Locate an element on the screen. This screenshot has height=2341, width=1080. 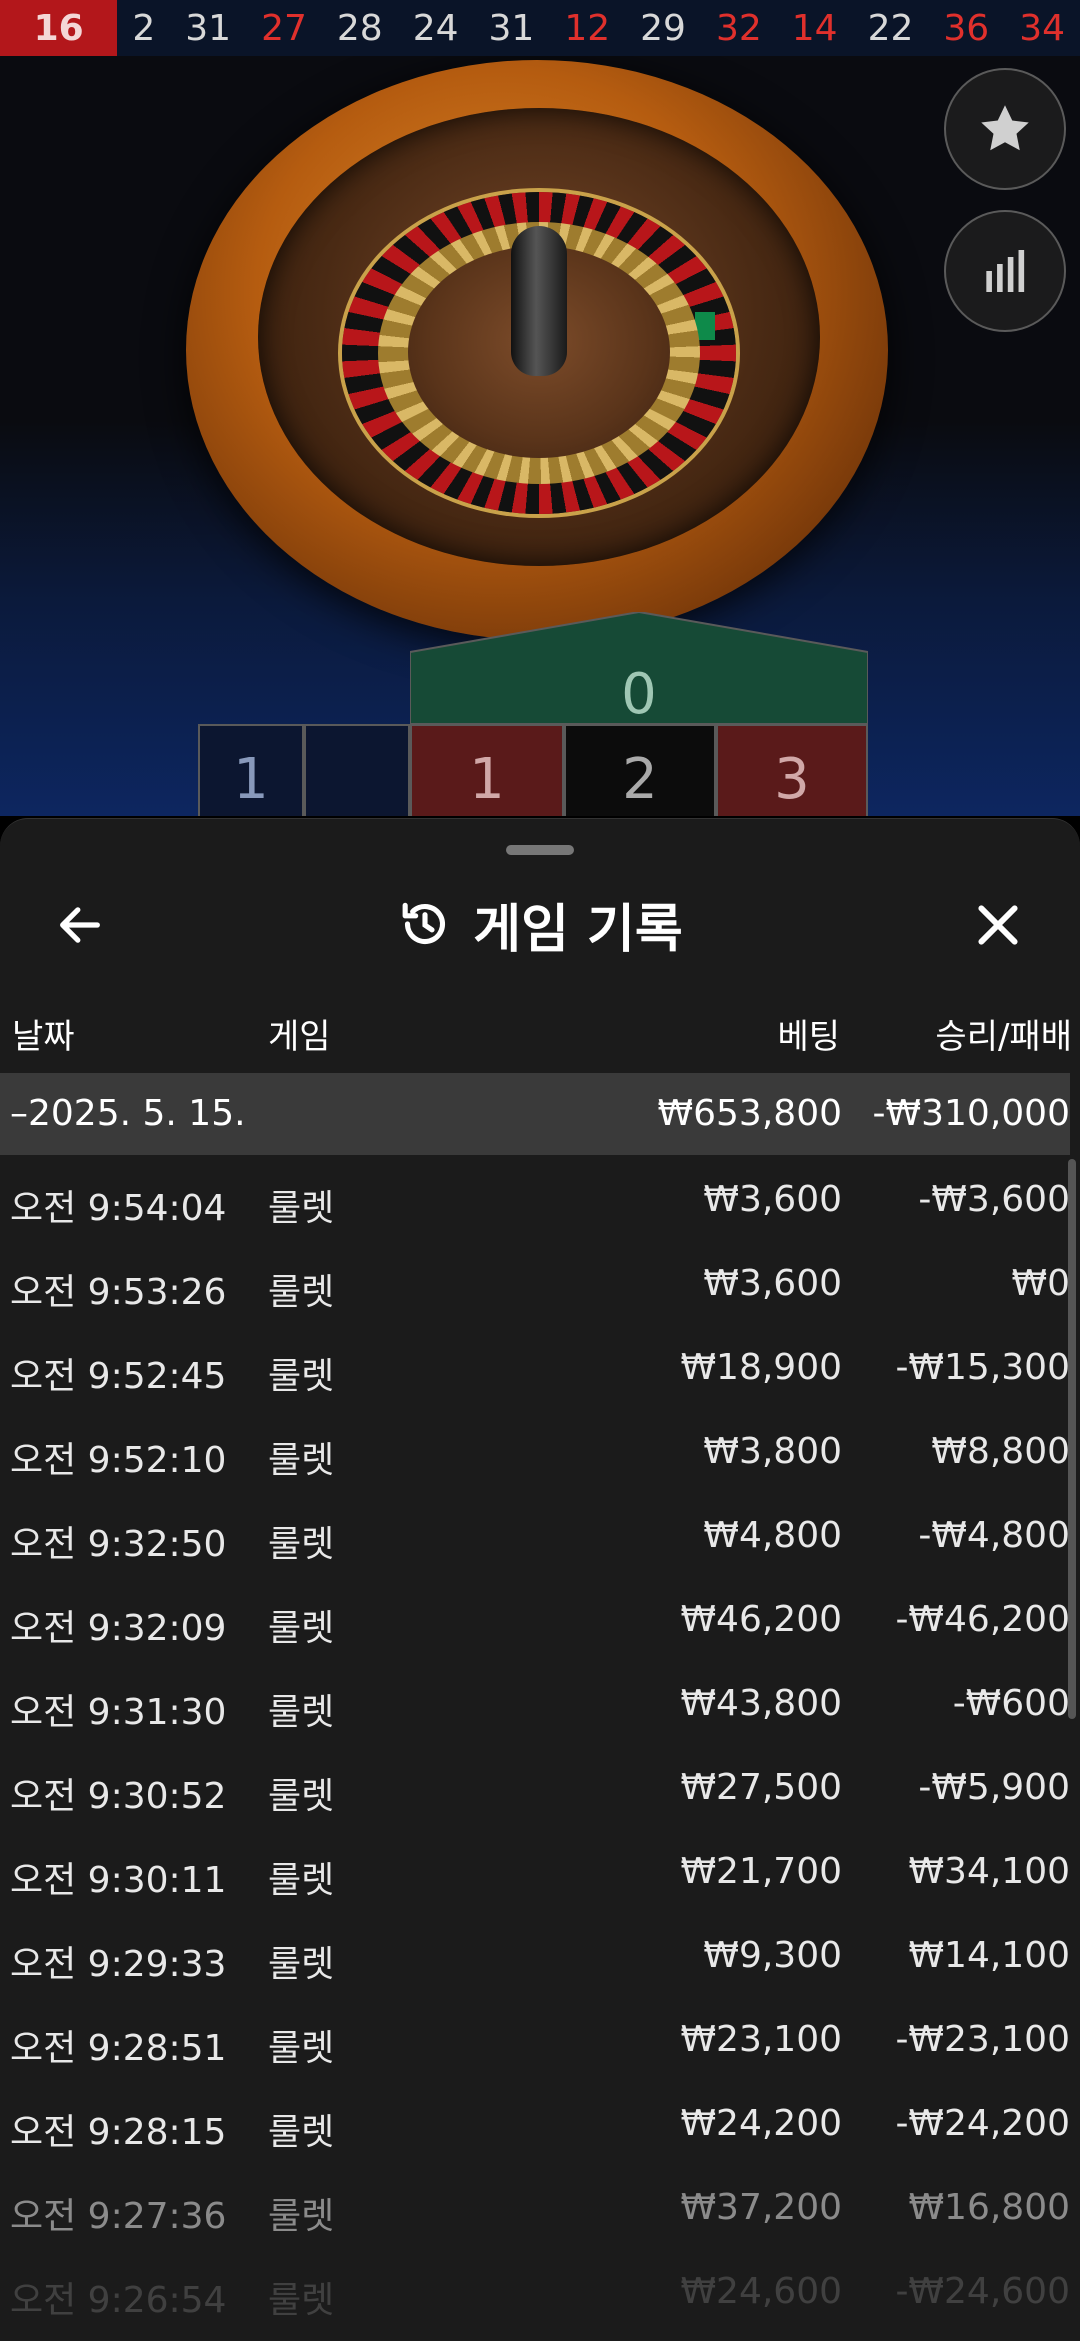
history-row: 오전 9:26:54 룰렛 ₩24,600 -₩24,600 is located at coordinates (535, 2289).